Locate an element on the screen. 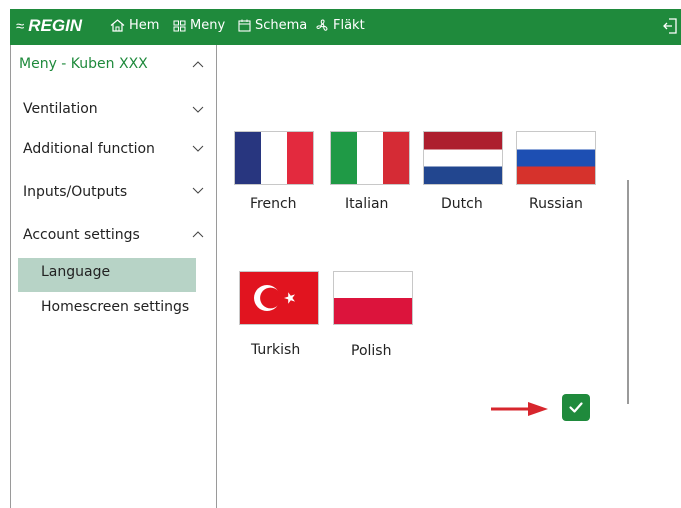  sidebar-item-ventilation: Ventilation is located at coordinates (60, 109).